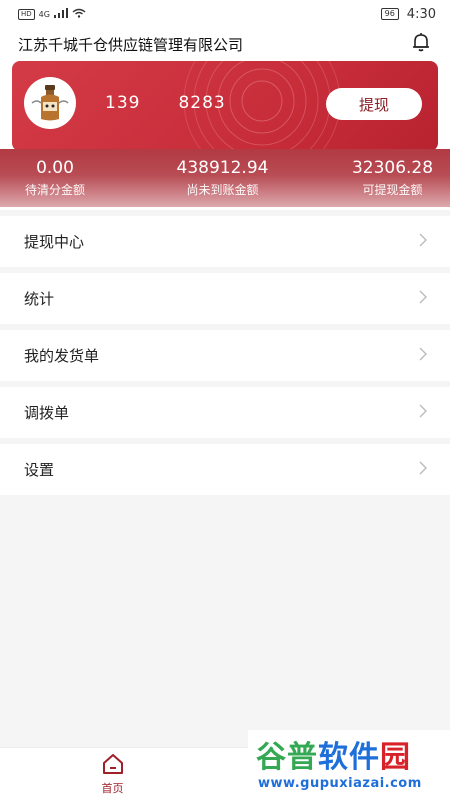 The height and width of the screenshot is (800, 450). I want to click on account-card: 139 8283 提现, so click(225, 106).